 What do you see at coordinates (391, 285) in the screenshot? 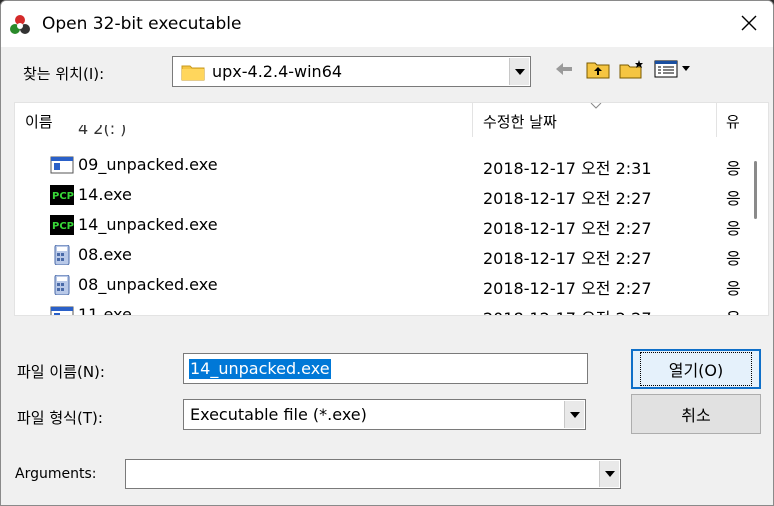
I see `list-item: 08_unpacked.exe 2018-12-17 오전 2:27 응` at bounding box center [391, 285].